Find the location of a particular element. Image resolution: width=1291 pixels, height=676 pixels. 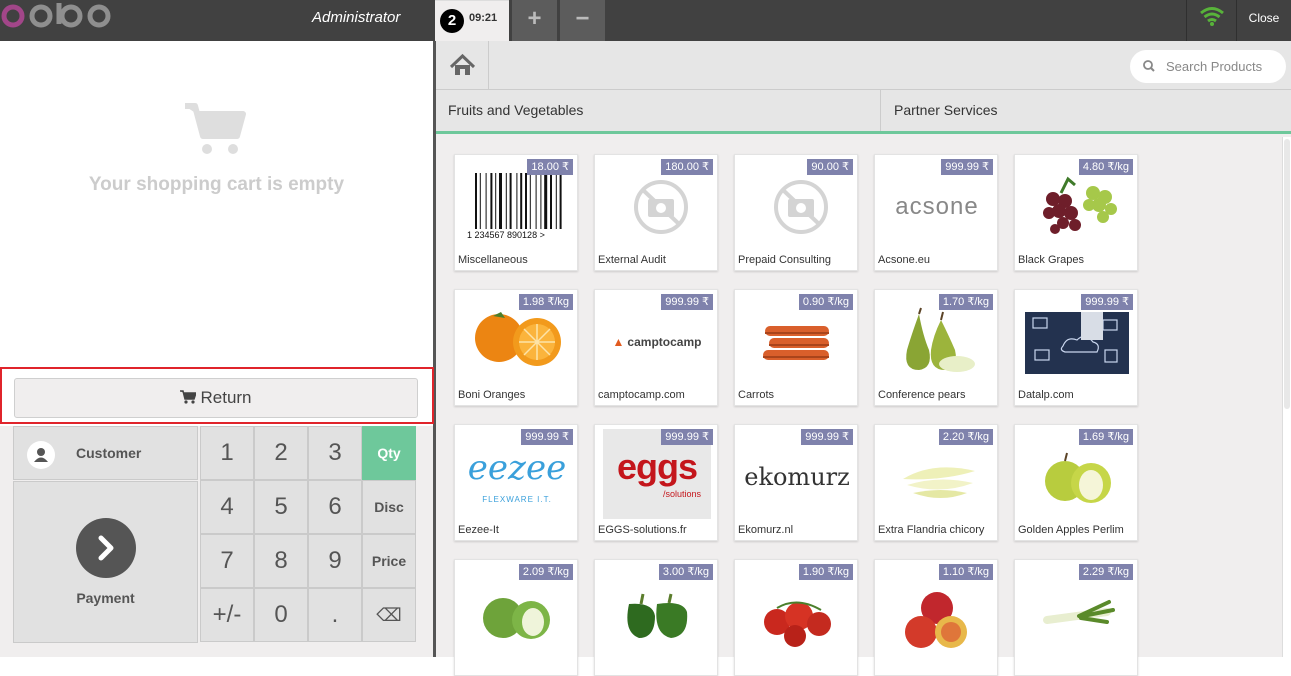

numpad-key-7: 7 is located at coordinates (227, 561).